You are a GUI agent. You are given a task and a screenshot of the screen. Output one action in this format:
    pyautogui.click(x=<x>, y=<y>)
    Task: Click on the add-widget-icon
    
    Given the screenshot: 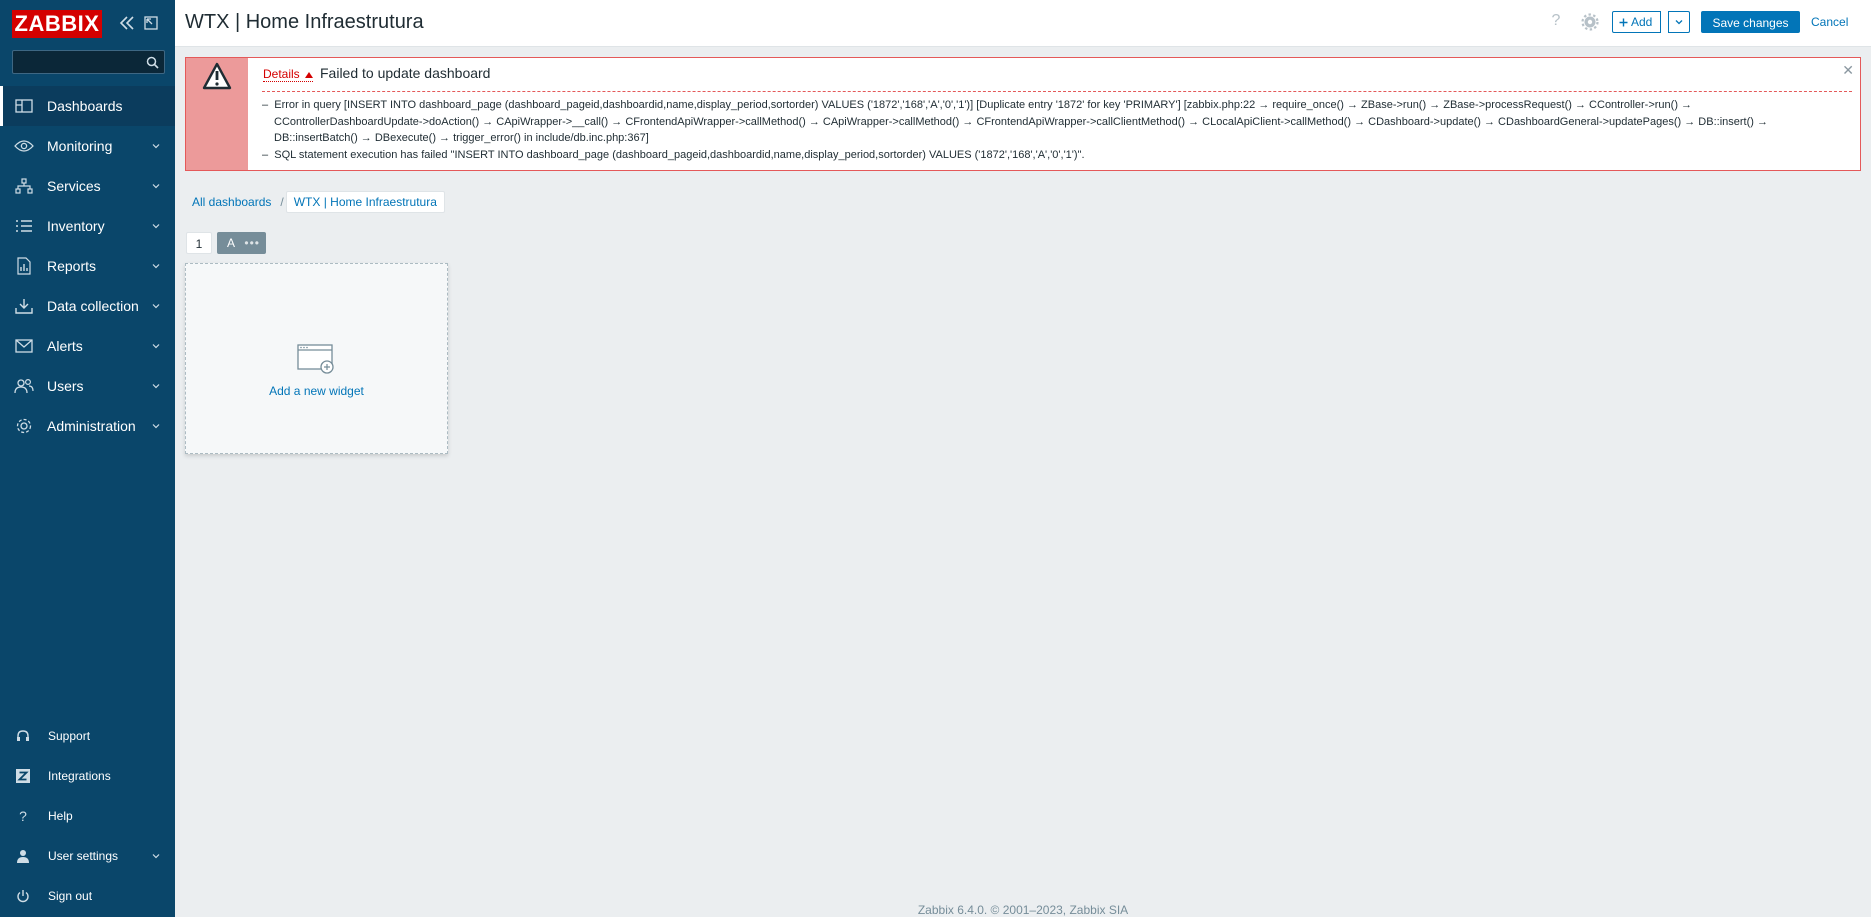 What is the action you would take?
    pyautogui.click(x=315, y=359)
    